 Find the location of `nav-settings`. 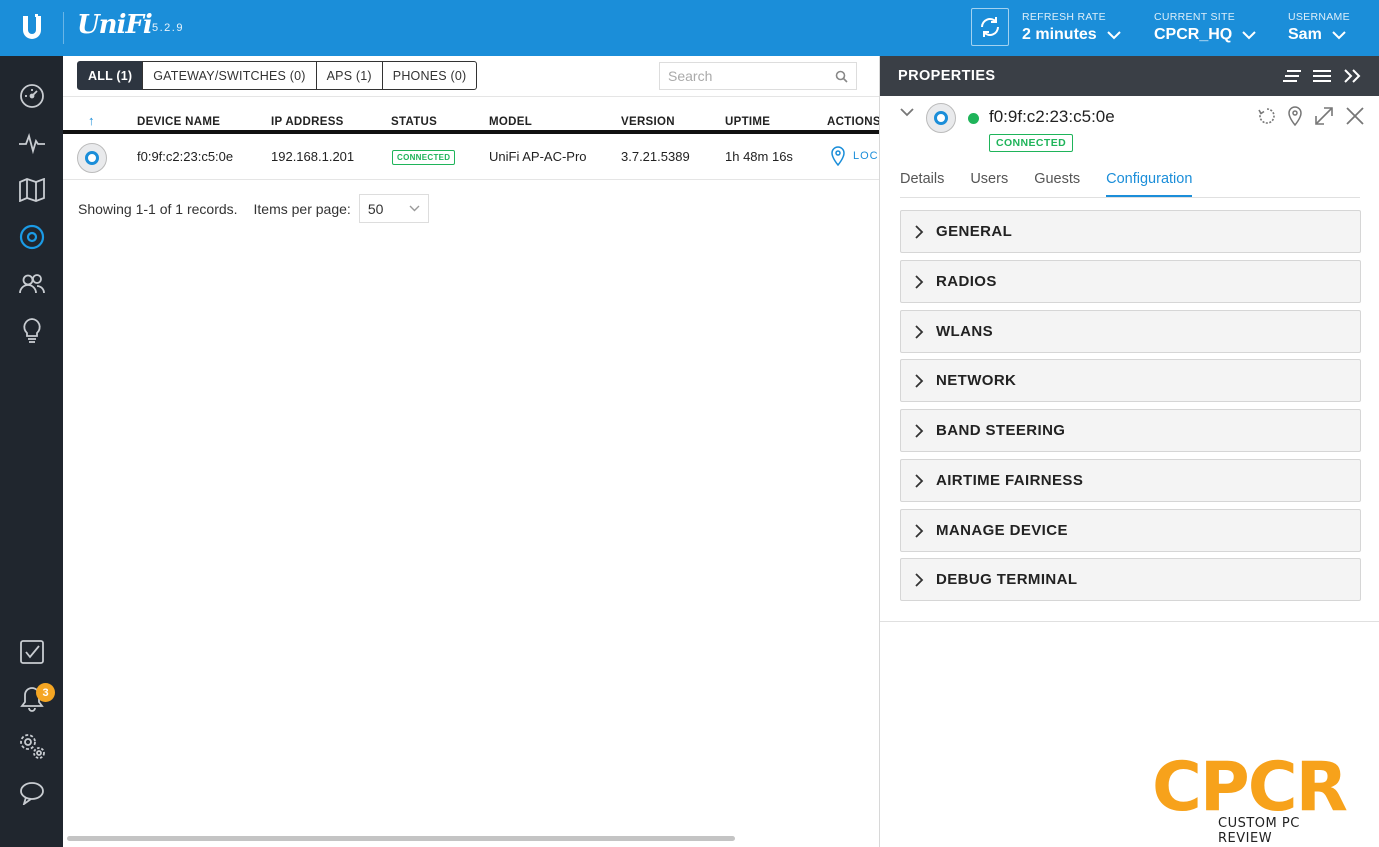

nav-settings is located at coordinates (31, 746).